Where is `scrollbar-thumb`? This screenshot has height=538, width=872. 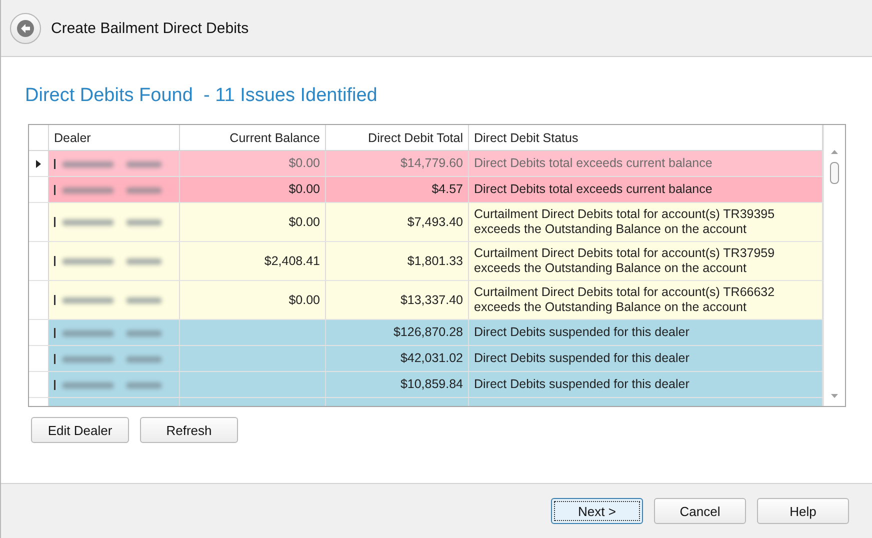
scrollbar-thumb is located at coordinates (834, 173).